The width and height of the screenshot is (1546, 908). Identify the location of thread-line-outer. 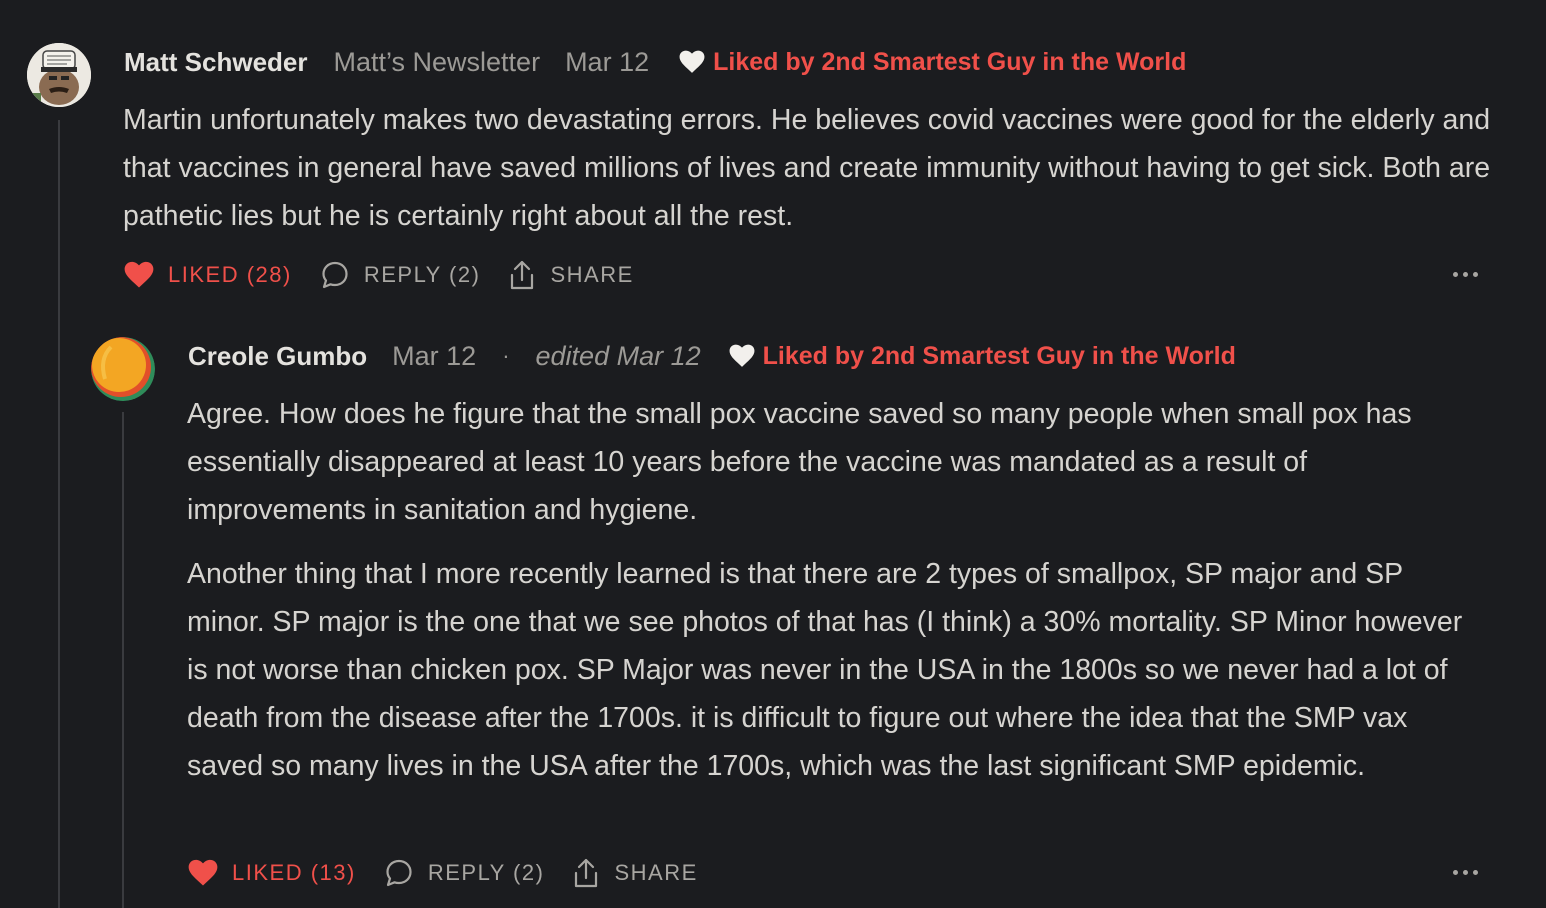
(59, 514).